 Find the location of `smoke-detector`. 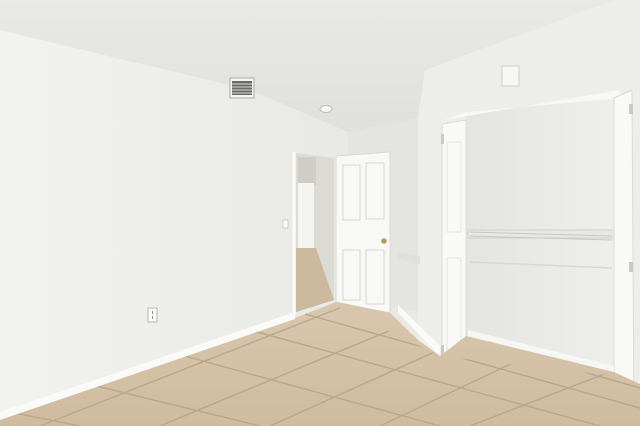

smoke-detector is located at coordinates (326, 109).